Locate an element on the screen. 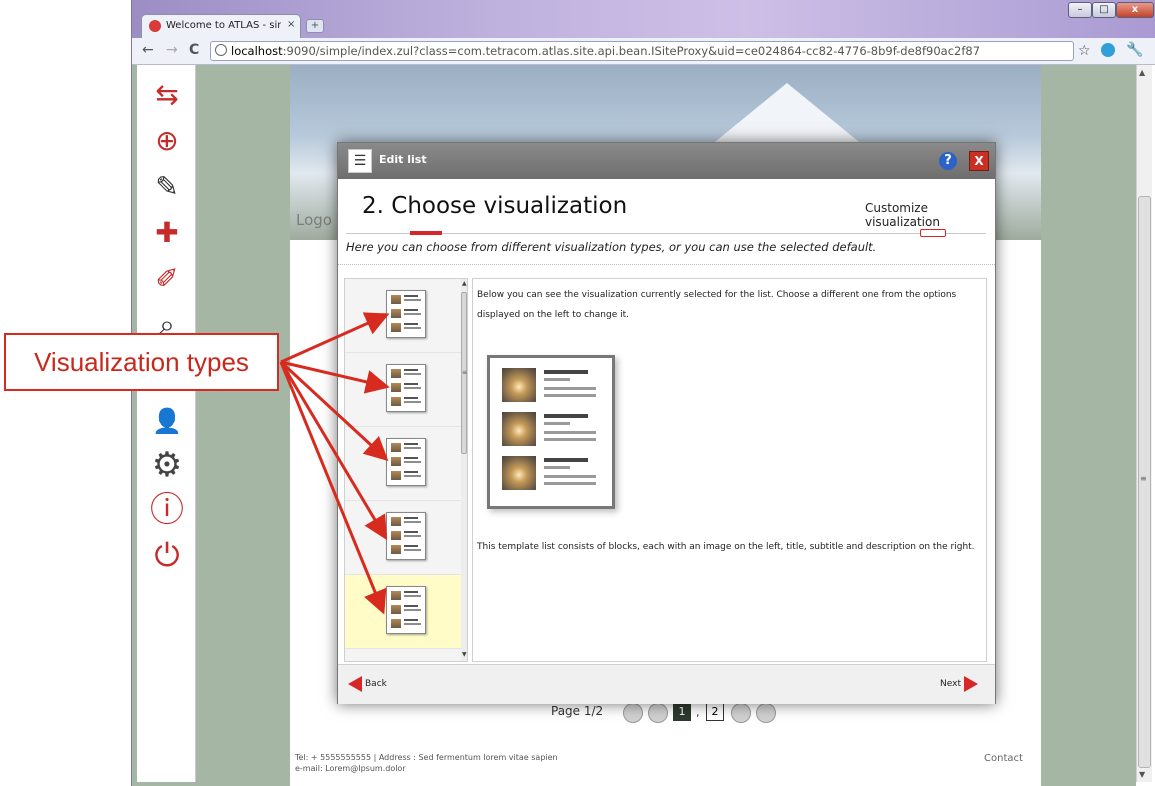 This screenshot has height=786, width=1155. reload-icon: C is located at coordinates (194, 50).